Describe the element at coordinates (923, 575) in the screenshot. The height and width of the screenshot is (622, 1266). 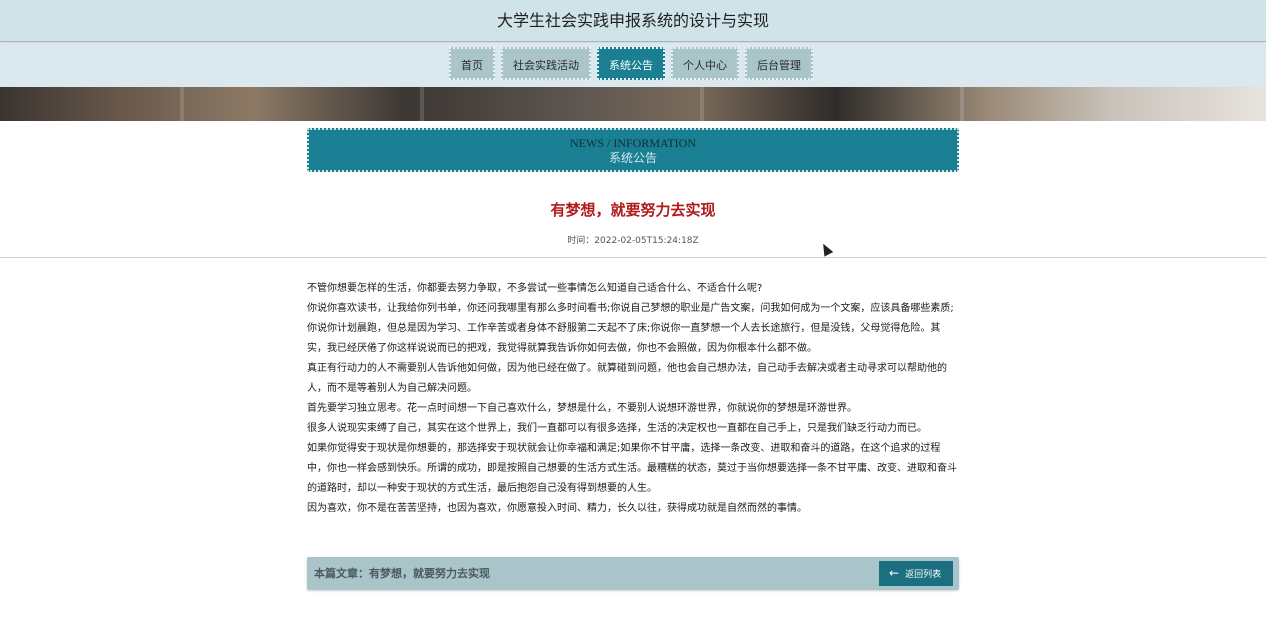
I see `back-to-list-label: 返回列表` at that location.